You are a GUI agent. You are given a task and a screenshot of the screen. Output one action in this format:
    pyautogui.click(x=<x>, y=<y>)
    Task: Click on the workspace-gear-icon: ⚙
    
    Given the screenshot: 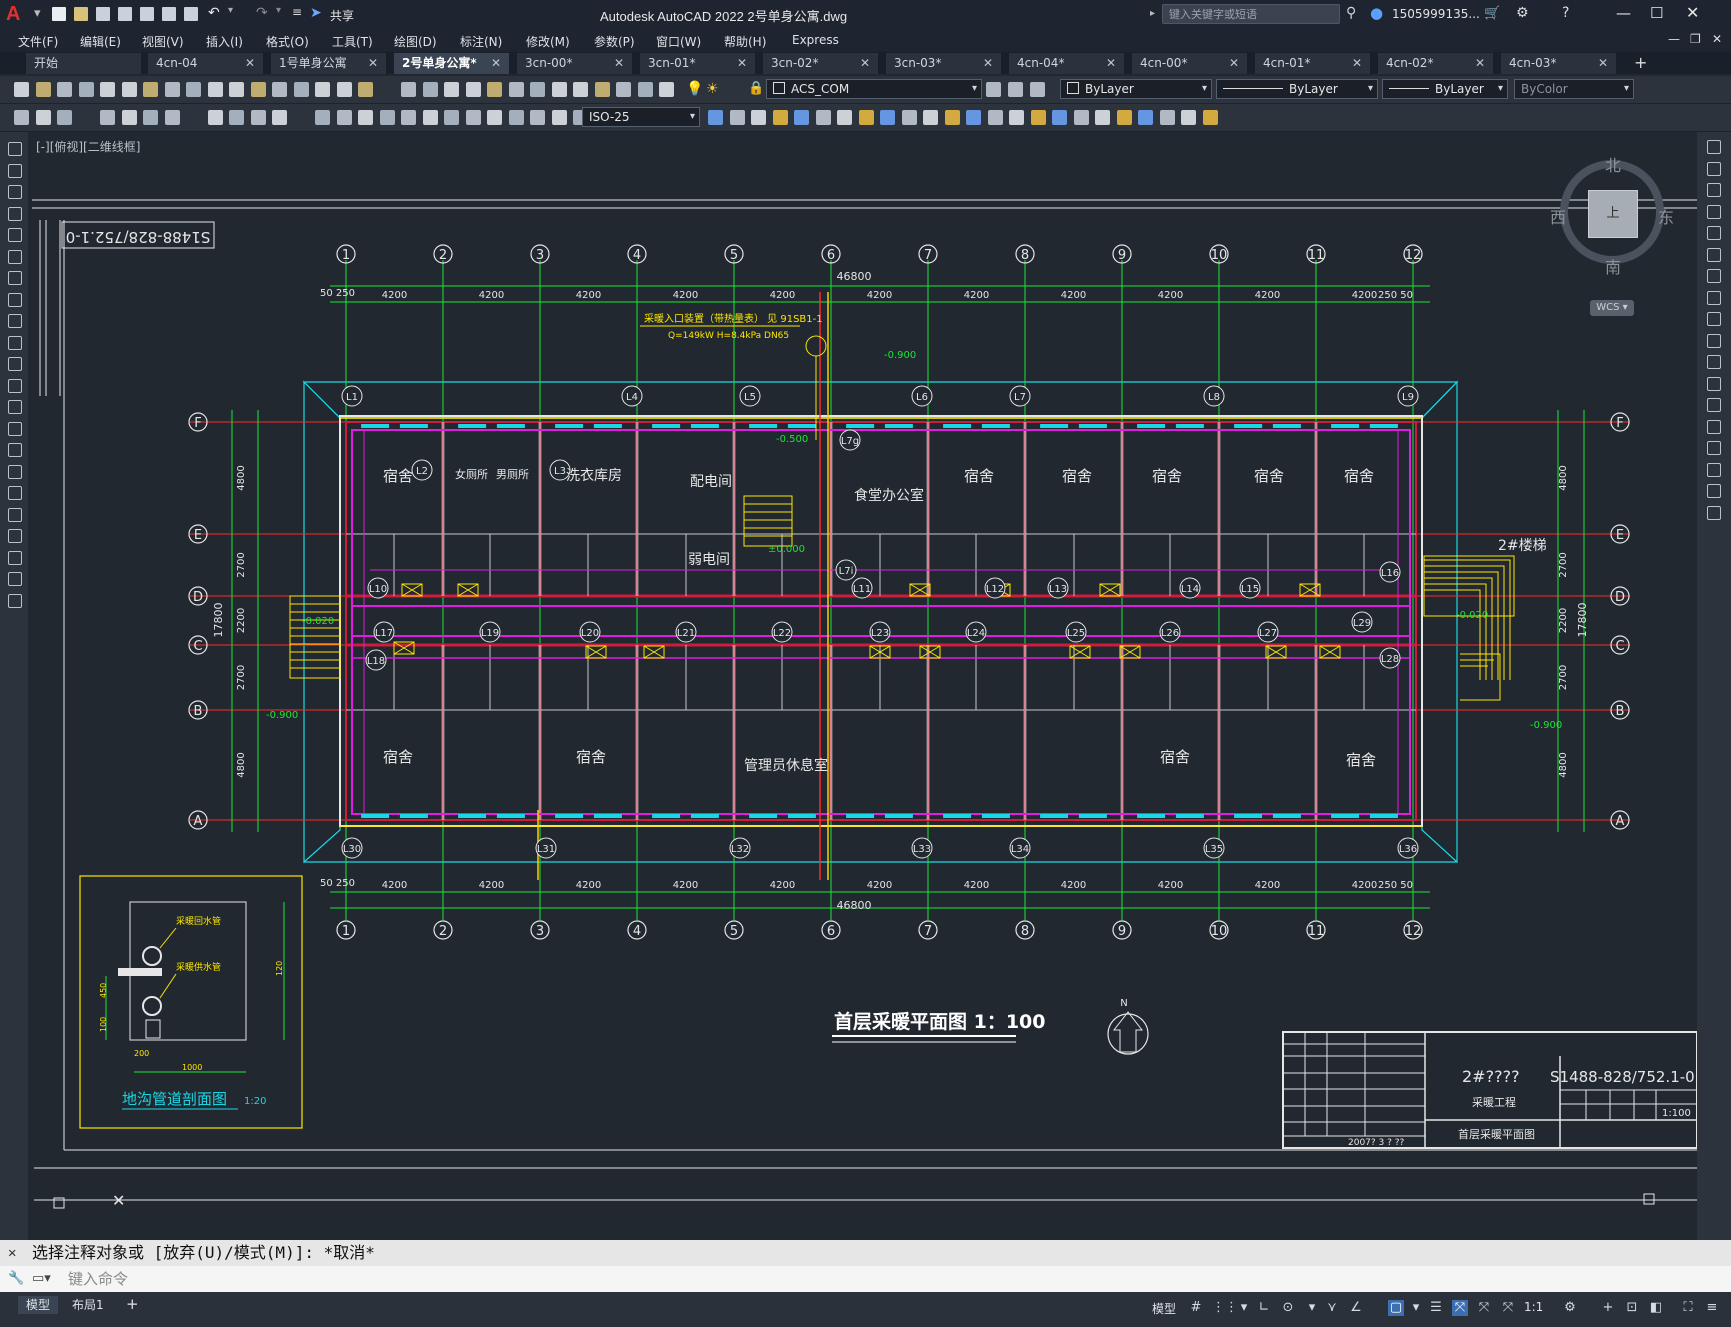 What is the action you would take?
    pyautogui.click(x=1570, y=1308)
    